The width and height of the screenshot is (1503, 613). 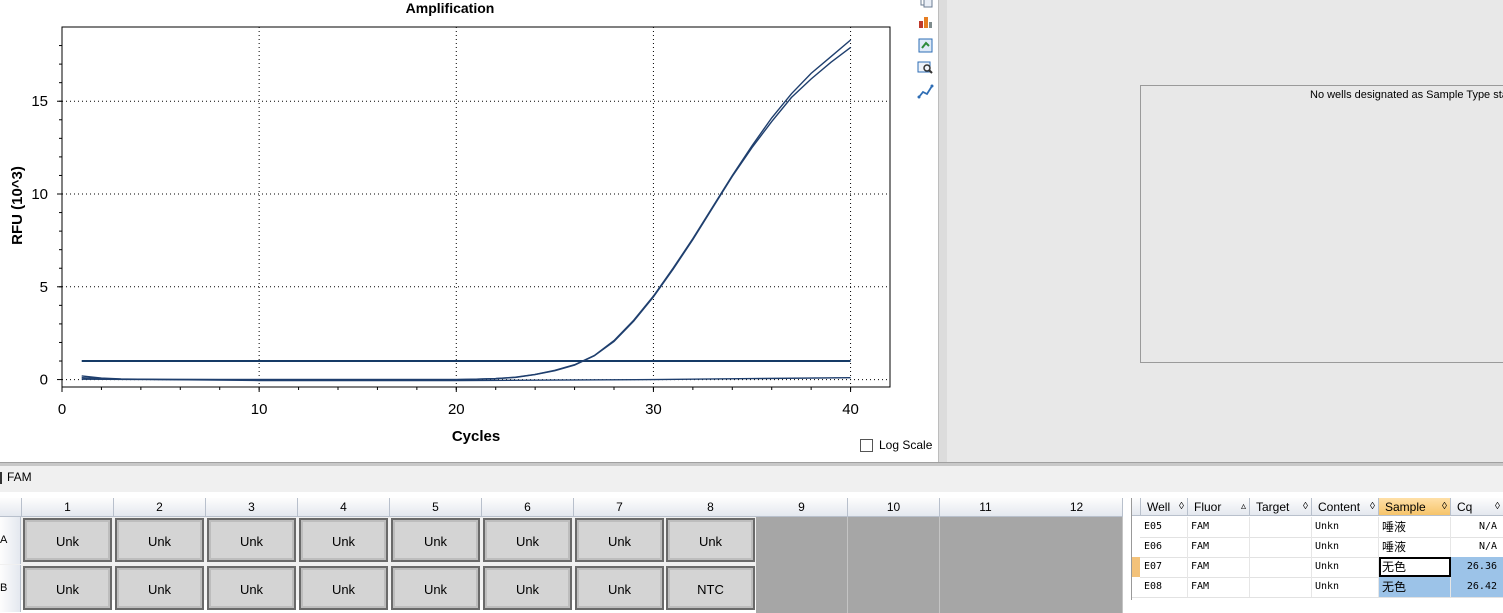 What do you see at coordinates (1164, 507) in the screenshot?
I see `grid-header-well: Well ◊` at bounding box center [1164, 507].